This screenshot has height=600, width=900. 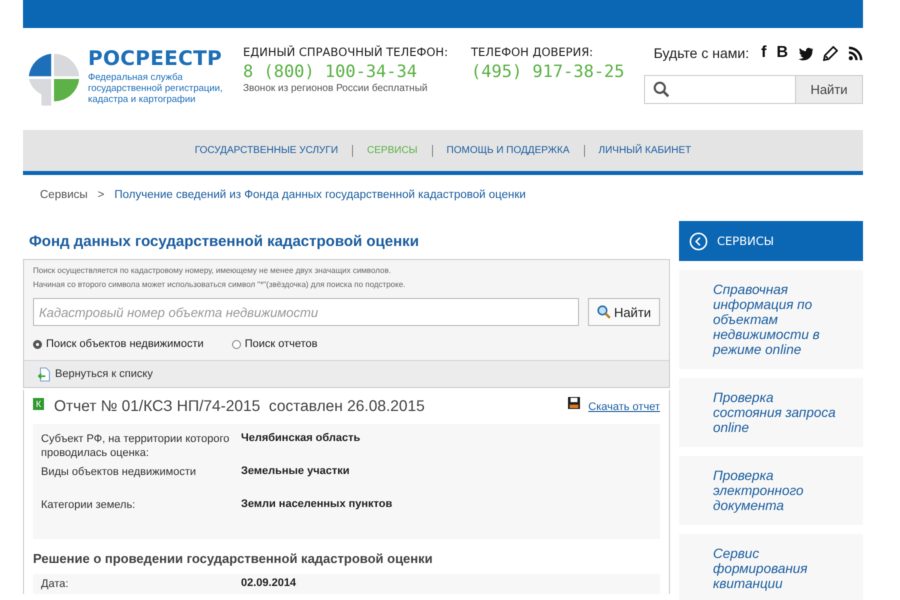 I want to click on cadastral-number-input: Кадастровый номер объекта недвижимости, so click(x=306, y=312).